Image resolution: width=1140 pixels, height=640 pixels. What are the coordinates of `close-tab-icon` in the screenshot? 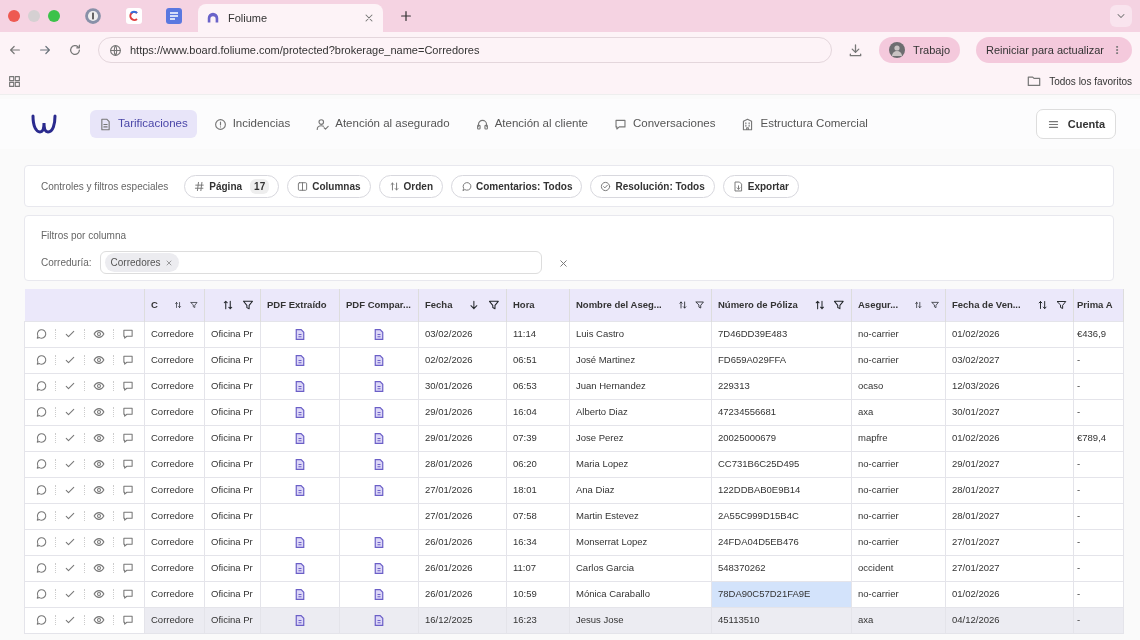 It's located at (369, 18).